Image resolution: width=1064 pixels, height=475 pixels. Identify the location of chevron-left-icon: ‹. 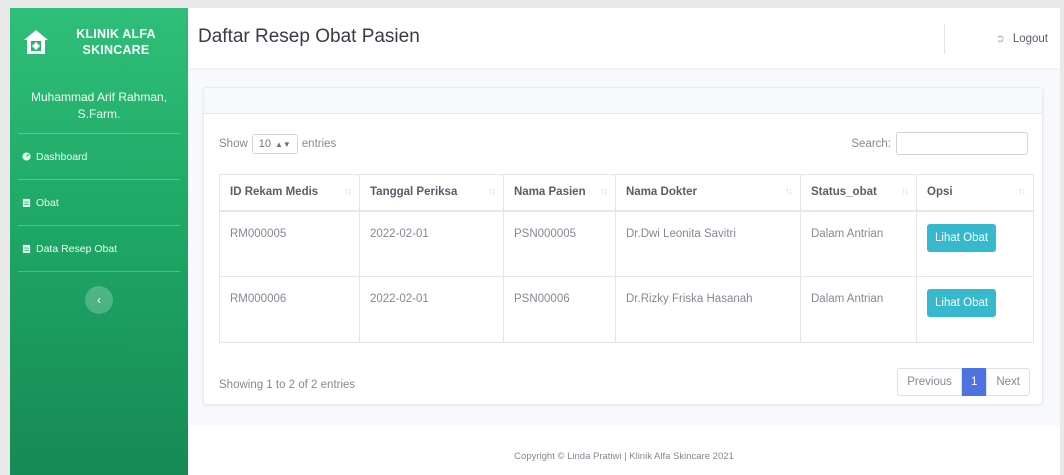
(99, 300).